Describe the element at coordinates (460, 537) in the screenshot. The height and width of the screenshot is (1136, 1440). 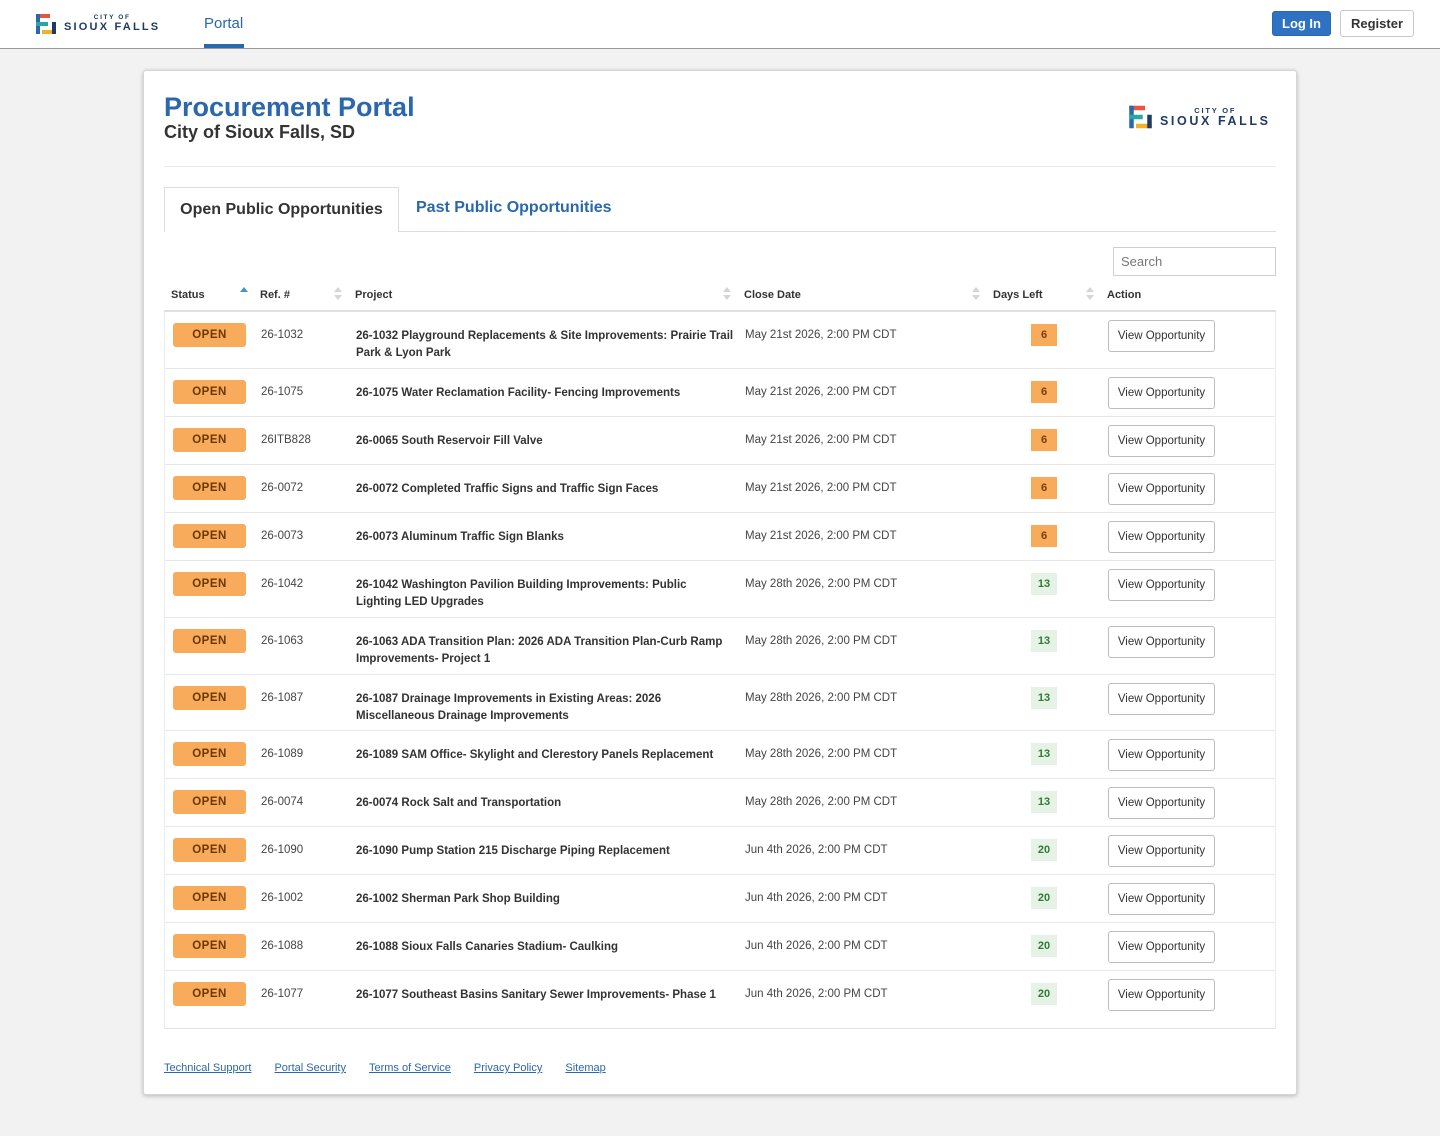
I see `project-name: 26-0073 Aluminum Traffic Sign Blanks` at that location.